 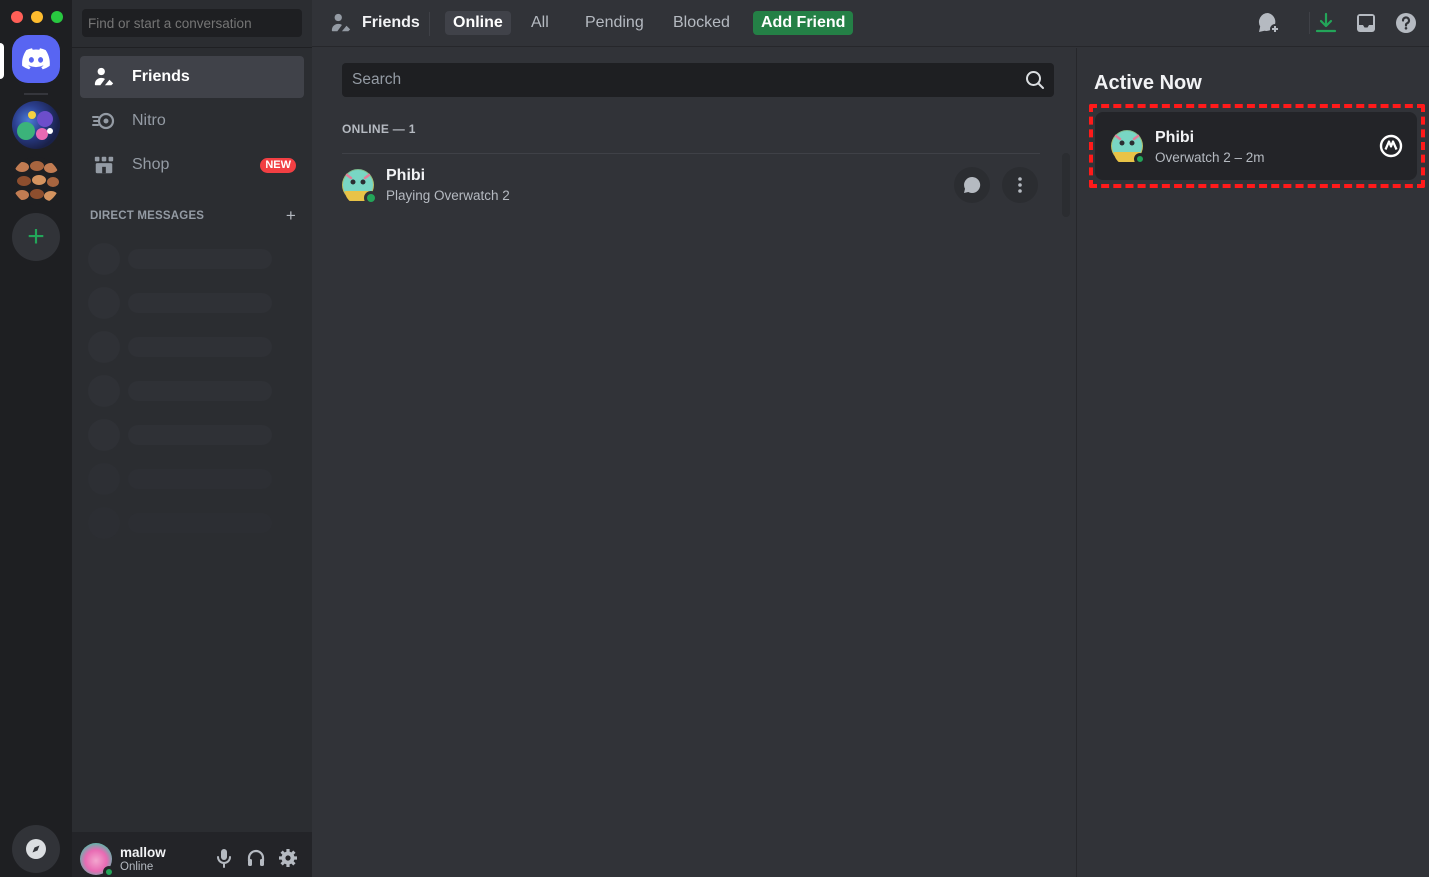 I want to click on microphone-icon, so click(x=224, y=858).